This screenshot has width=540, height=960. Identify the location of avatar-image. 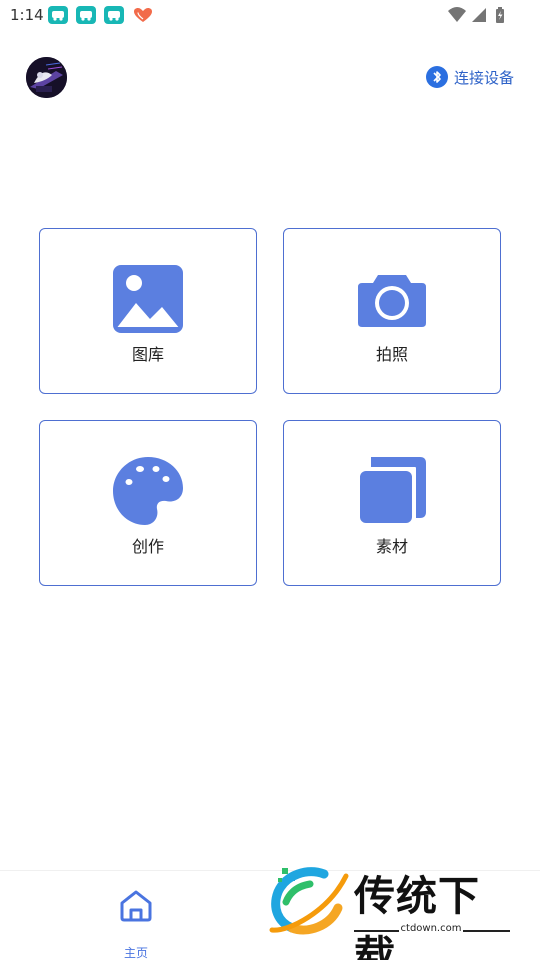
(46, 77).